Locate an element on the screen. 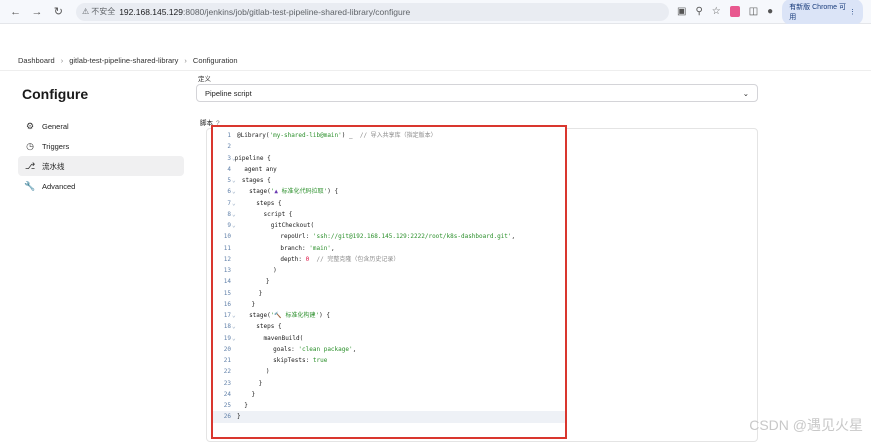  breadcrumb-configuration: Configuration is located at coordinates (215, 60).